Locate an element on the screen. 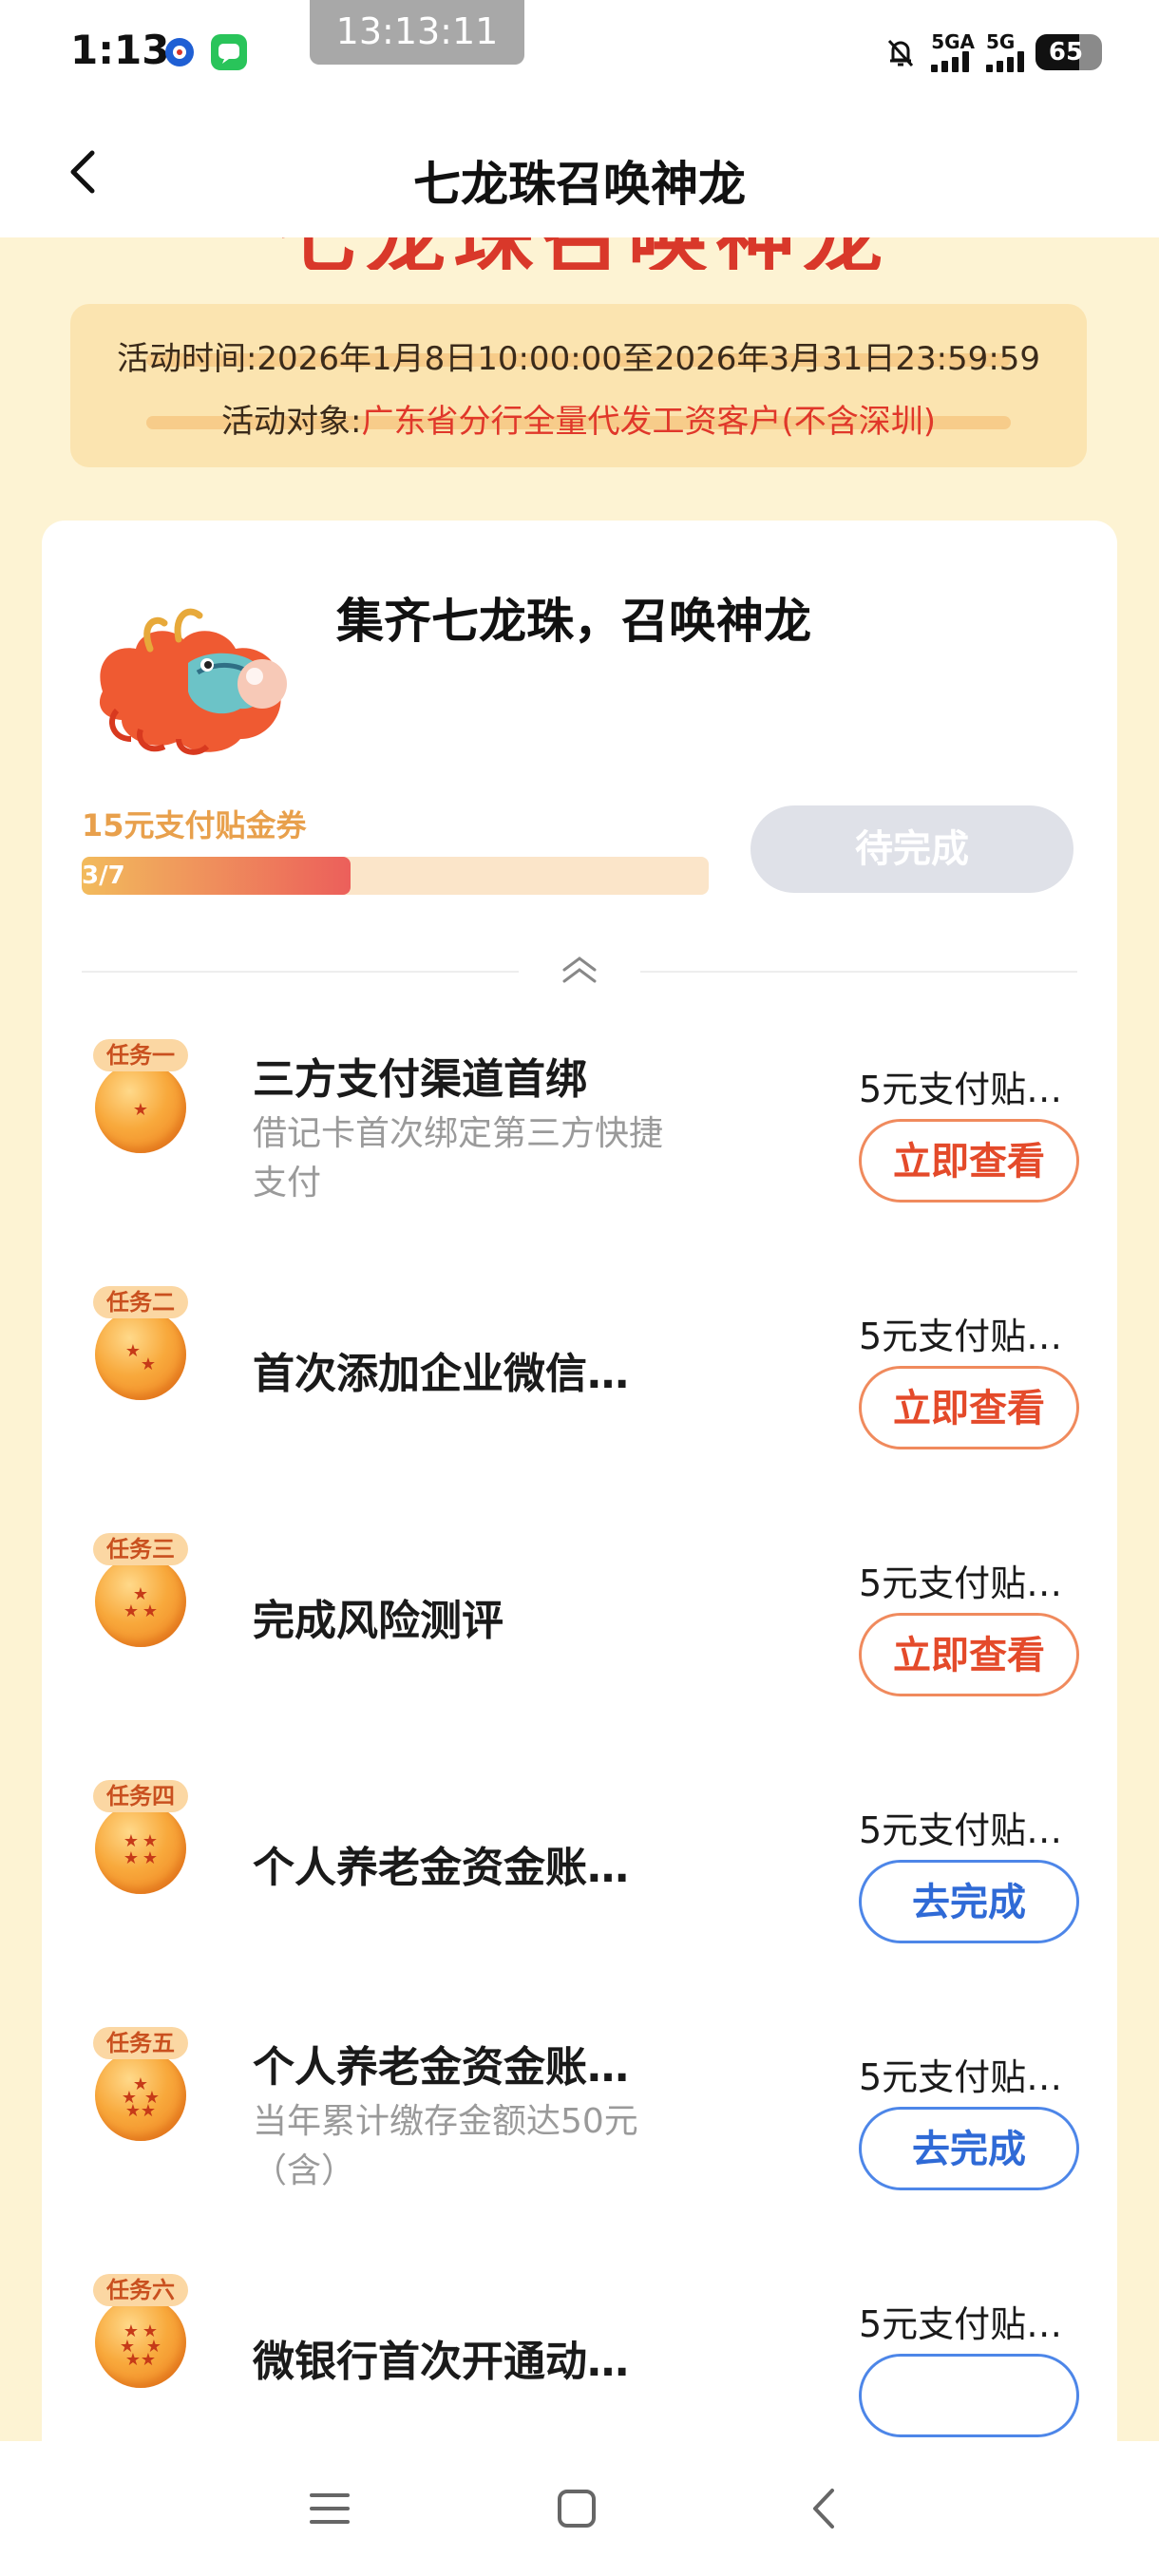 The height and width of the screenshot is (2576, 1159). dragon-ball-icon: ★ ★ ★ ★ ★ ★ is located at coordinates (140, 2342).